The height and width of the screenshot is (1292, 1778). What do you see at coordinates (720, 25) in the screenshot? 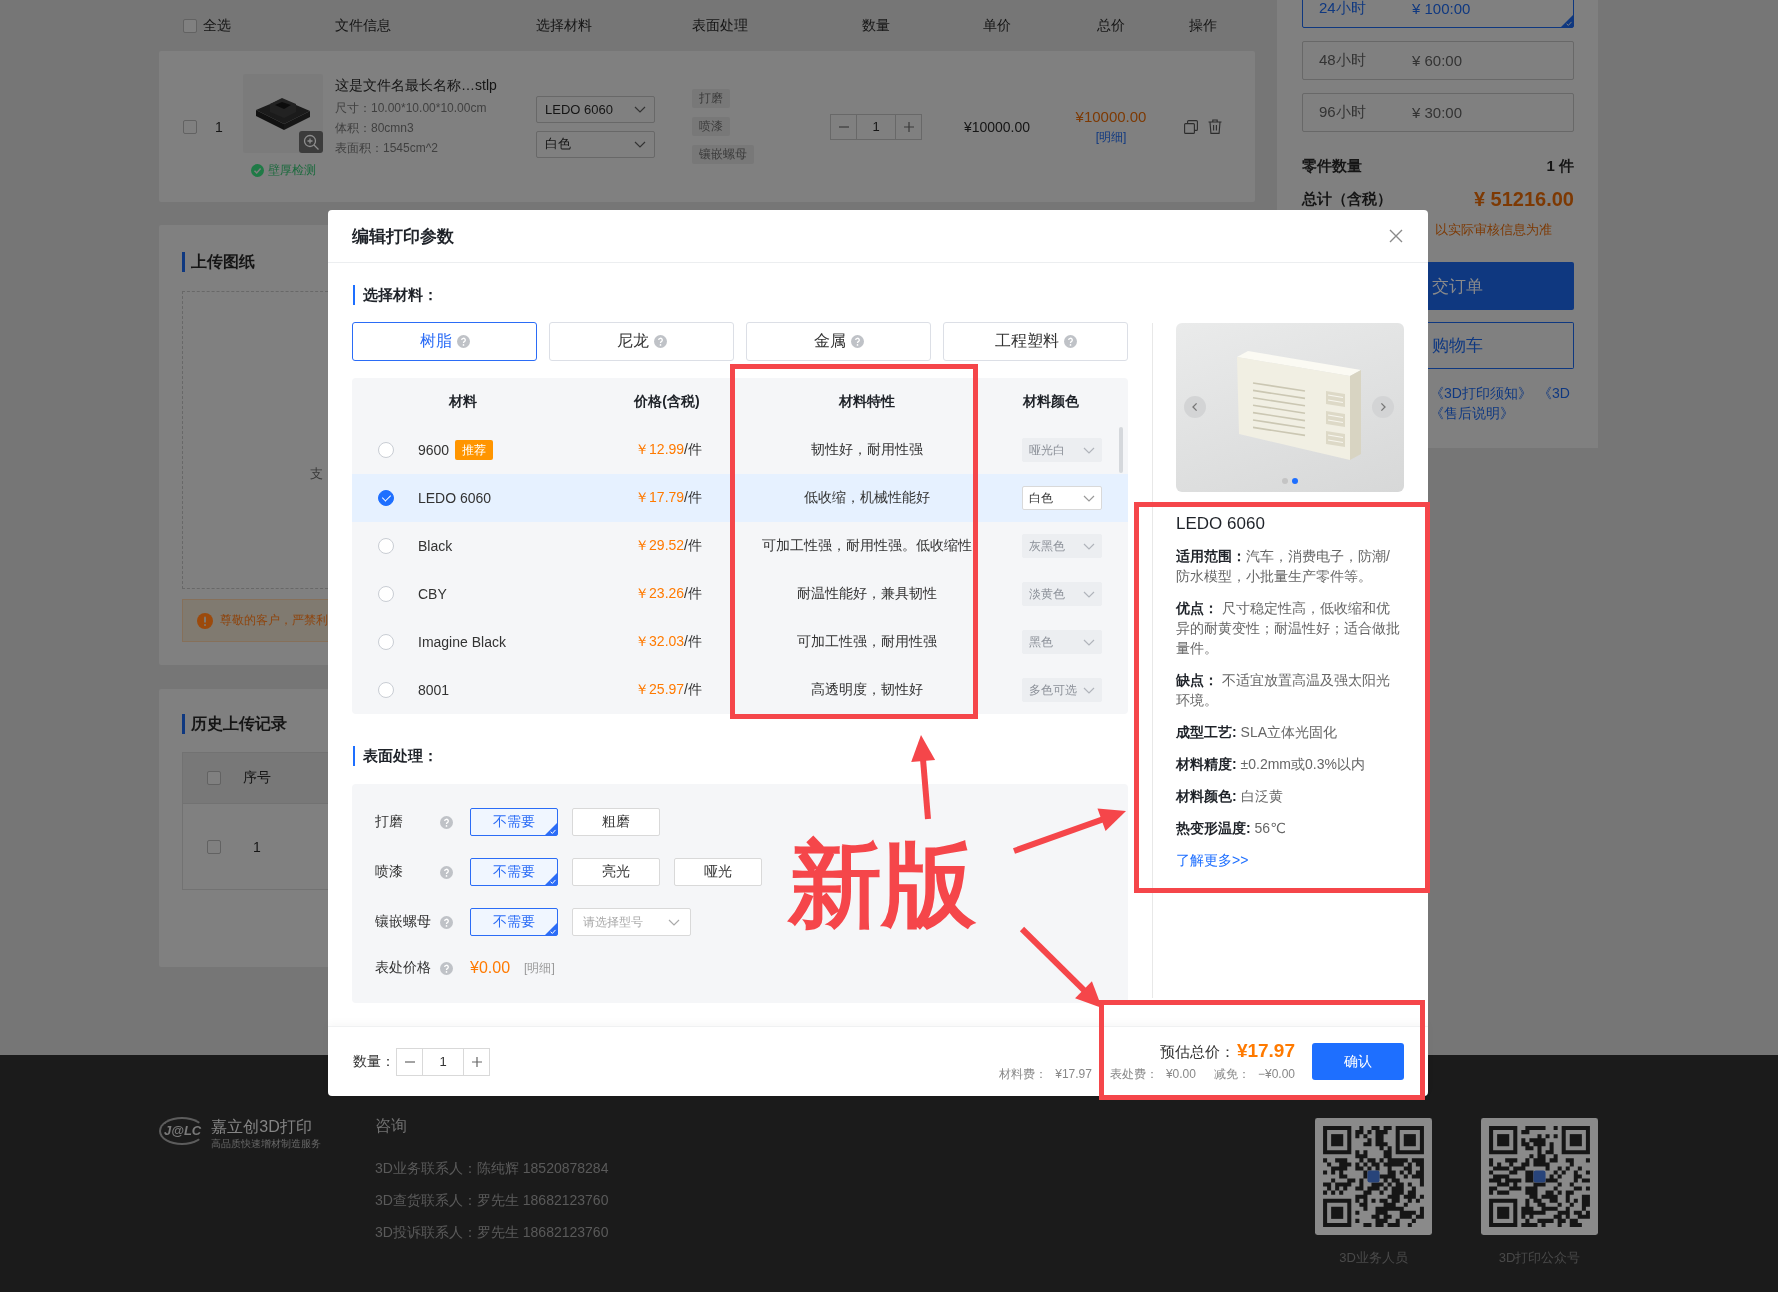
I see `column-header: 表面处理` at bounding box center [720, 25].